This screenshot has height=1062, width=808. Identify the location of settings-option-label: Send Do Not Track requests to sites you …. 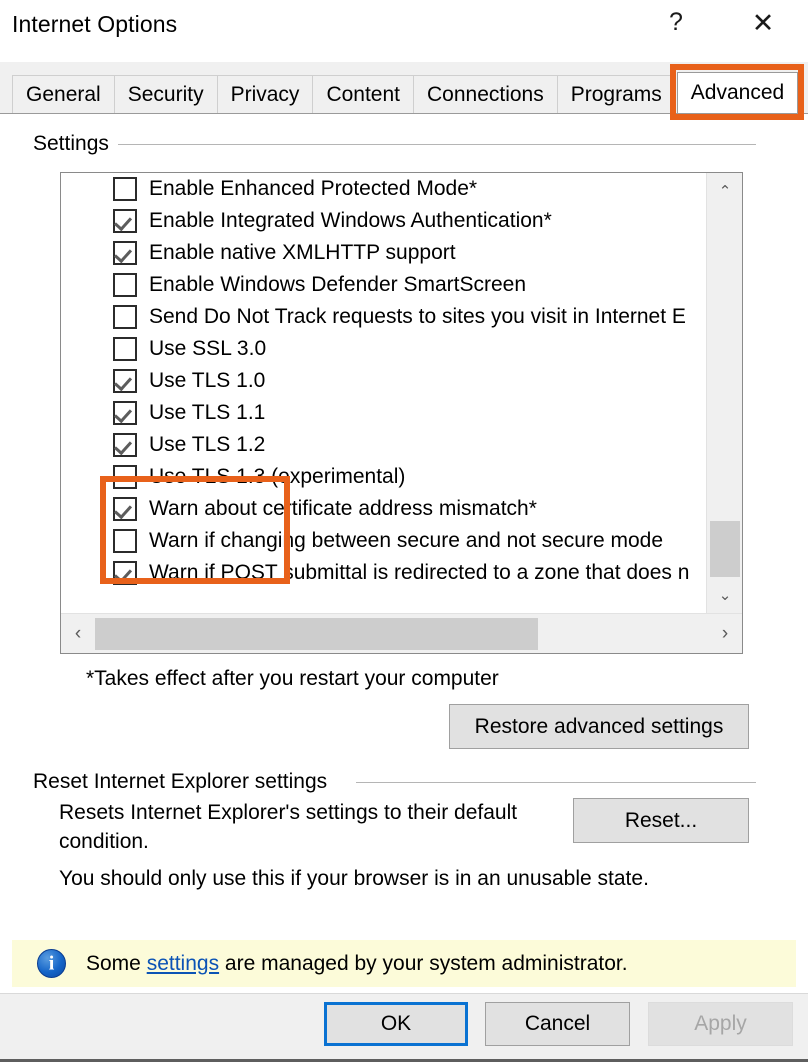
(417, 316).